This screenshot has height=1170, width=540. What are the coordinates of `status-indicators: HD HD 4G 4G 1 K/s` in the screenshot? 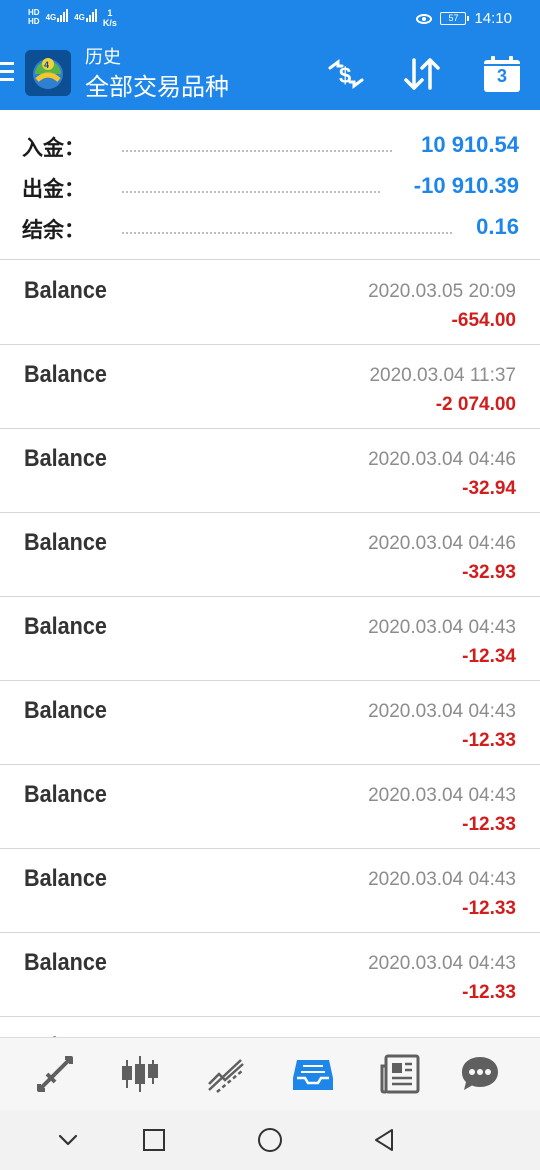 It's located at (72, 18).